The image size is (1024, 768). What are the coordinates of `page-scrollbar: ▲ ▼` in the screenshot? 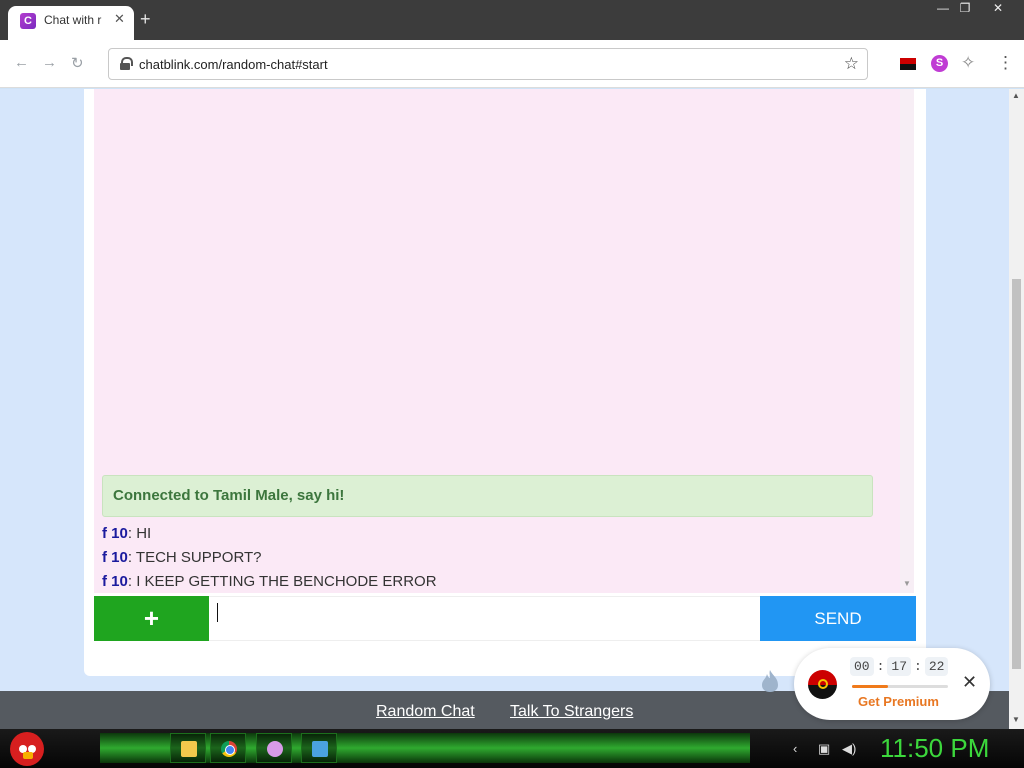 It's located at (1016, 409).